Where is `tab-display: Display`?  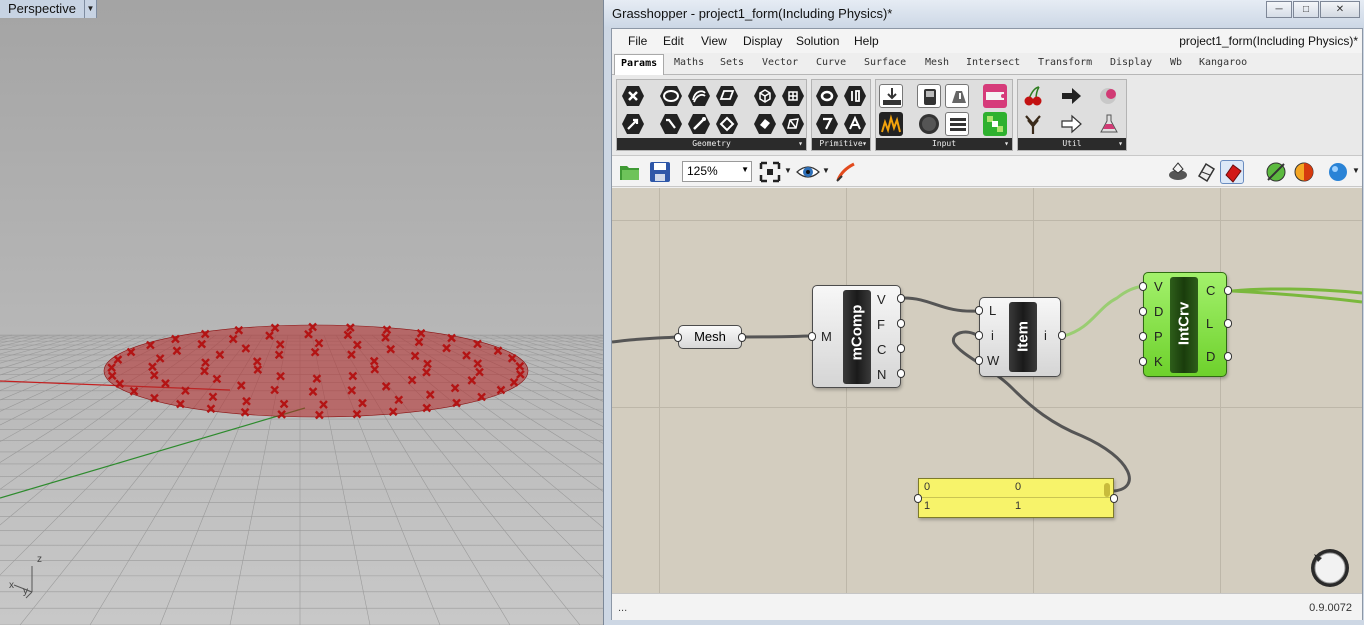
tab-display: Display is located at coordinates (1131, 62).